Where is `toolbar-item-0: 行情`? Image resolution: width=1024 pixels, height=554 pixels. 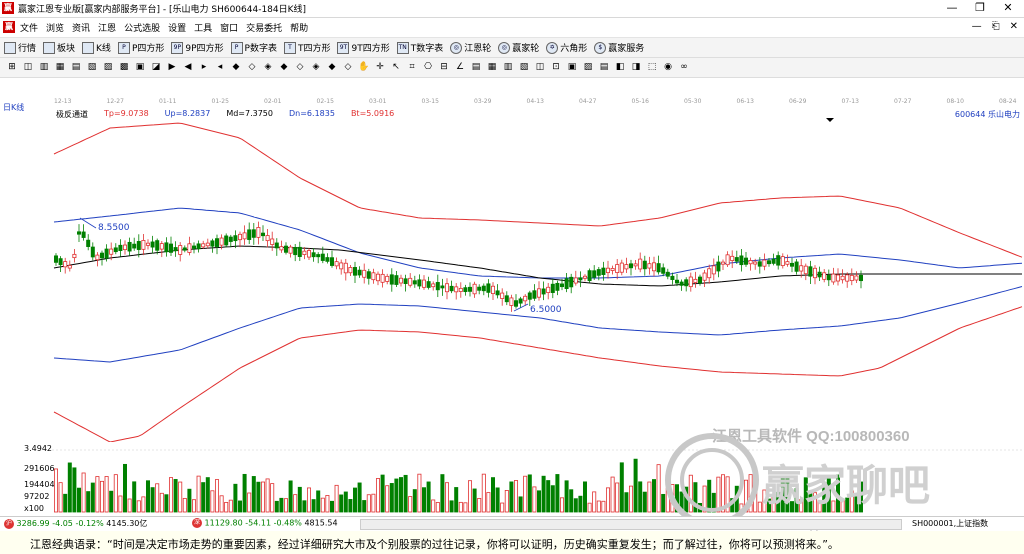 toolbar-item-0: 行情 is located at coordinates (20, 47).